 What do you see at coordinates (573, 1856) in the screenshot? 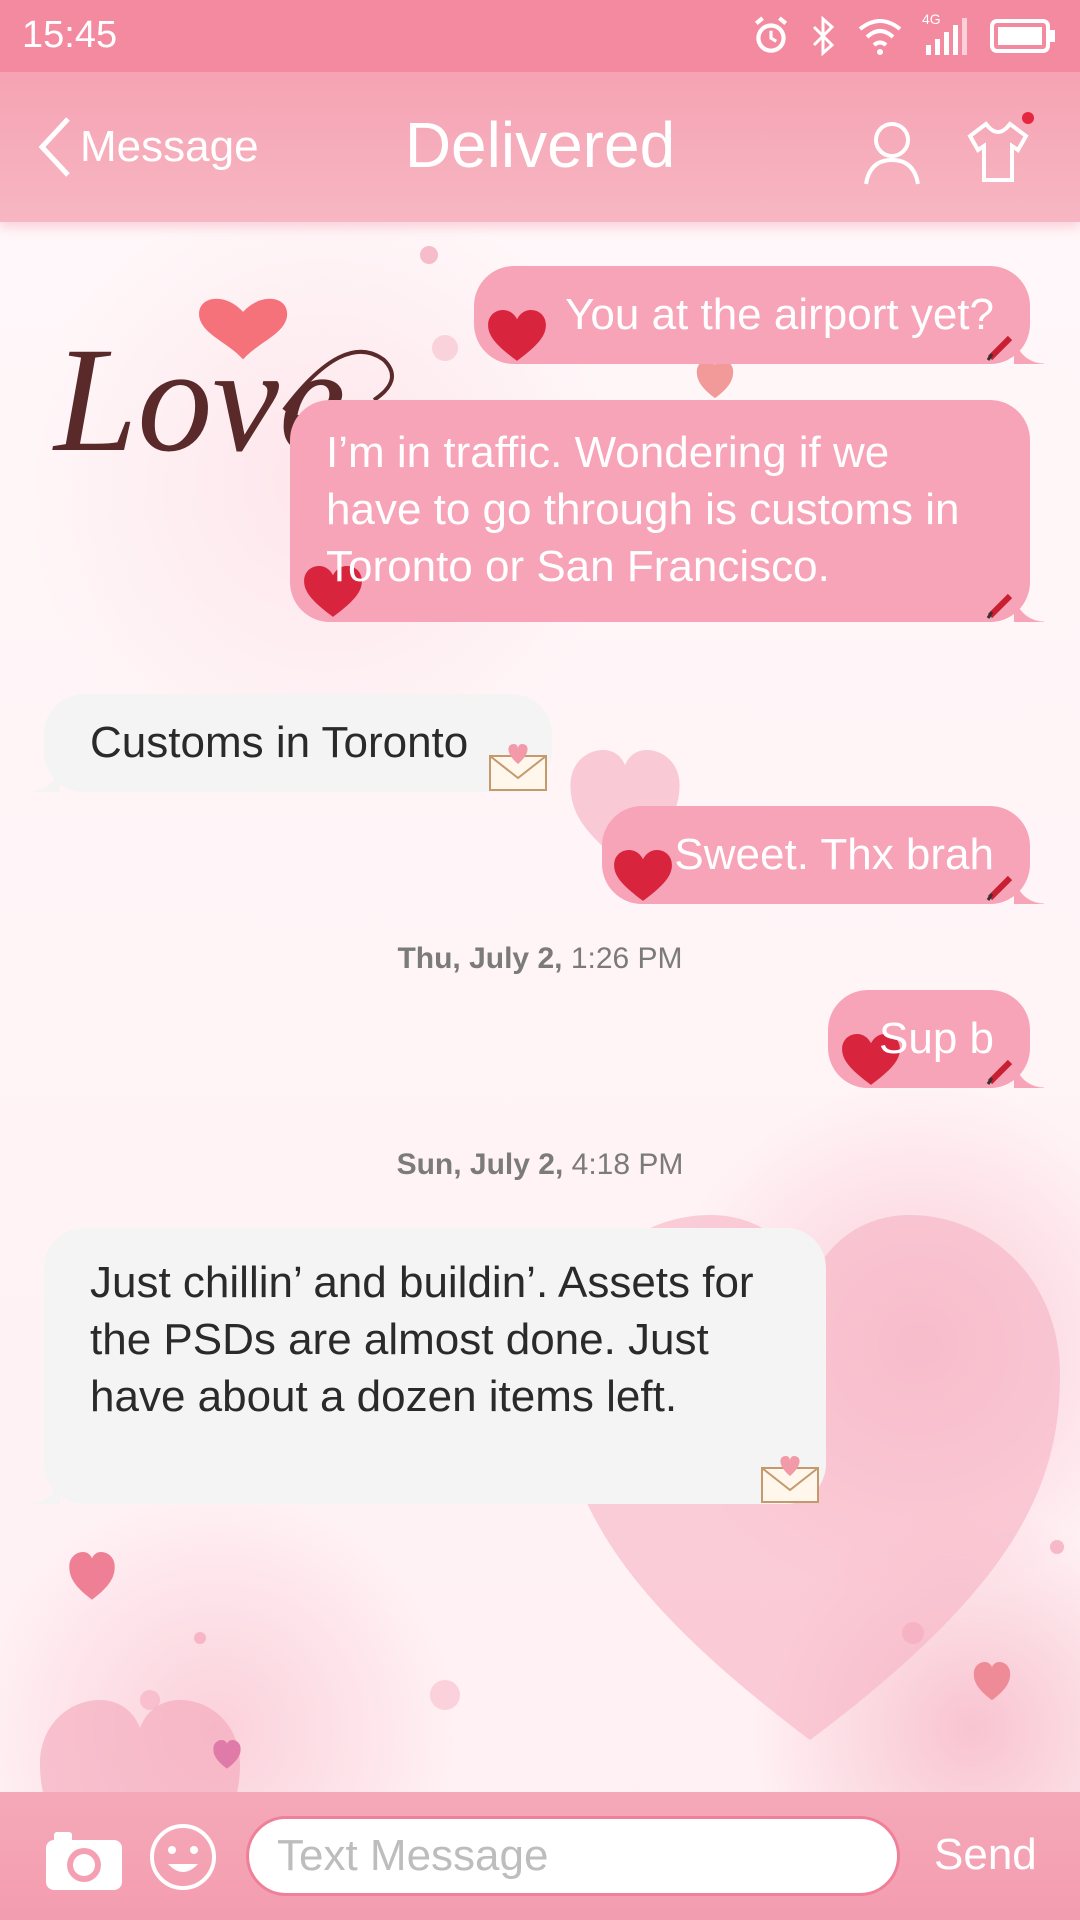
I see `message-input` at bounding box center [573, 1856].